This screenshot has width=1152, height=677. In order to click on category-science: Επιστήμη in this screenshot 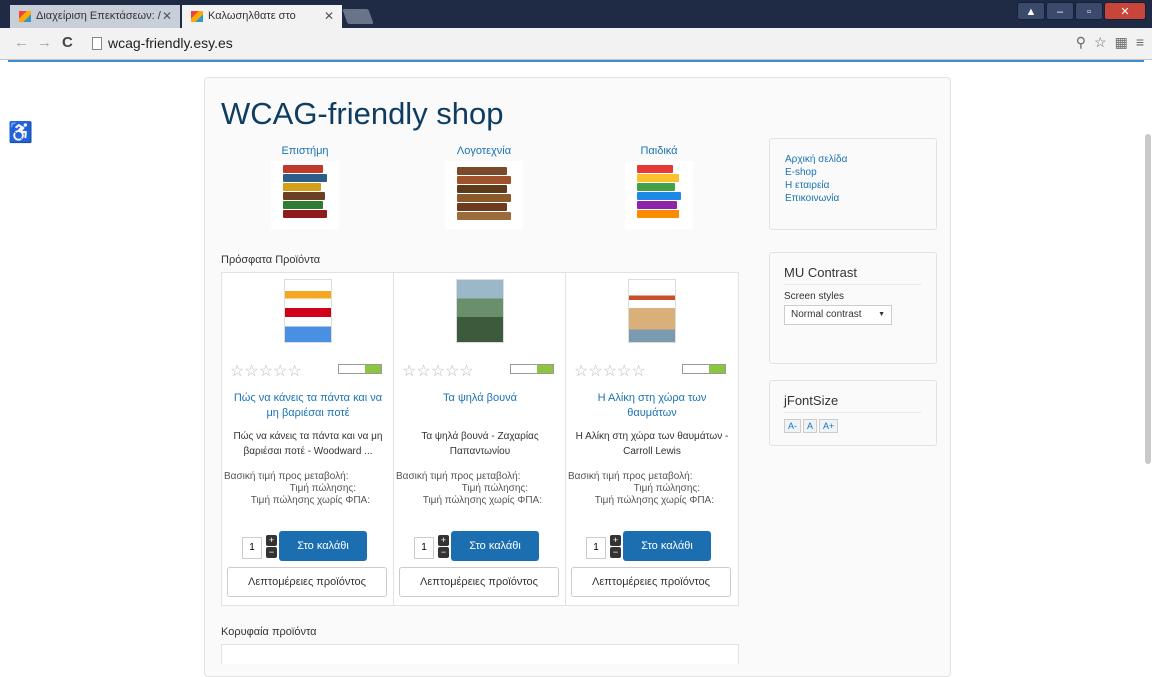, I will do `click(305, 187)`.